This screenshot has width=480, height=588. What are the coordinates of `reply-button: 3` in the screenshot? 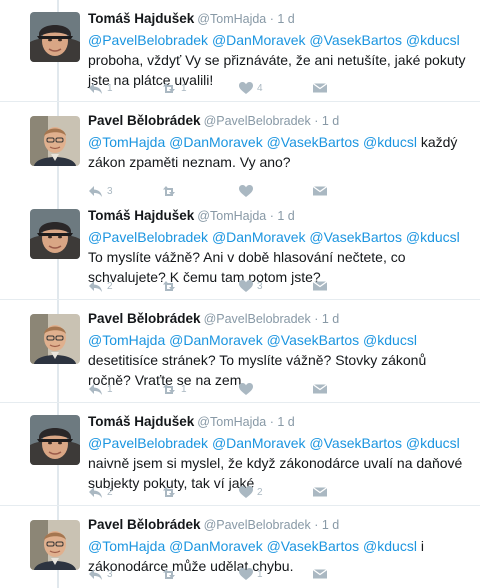 It's located at (100, 574).